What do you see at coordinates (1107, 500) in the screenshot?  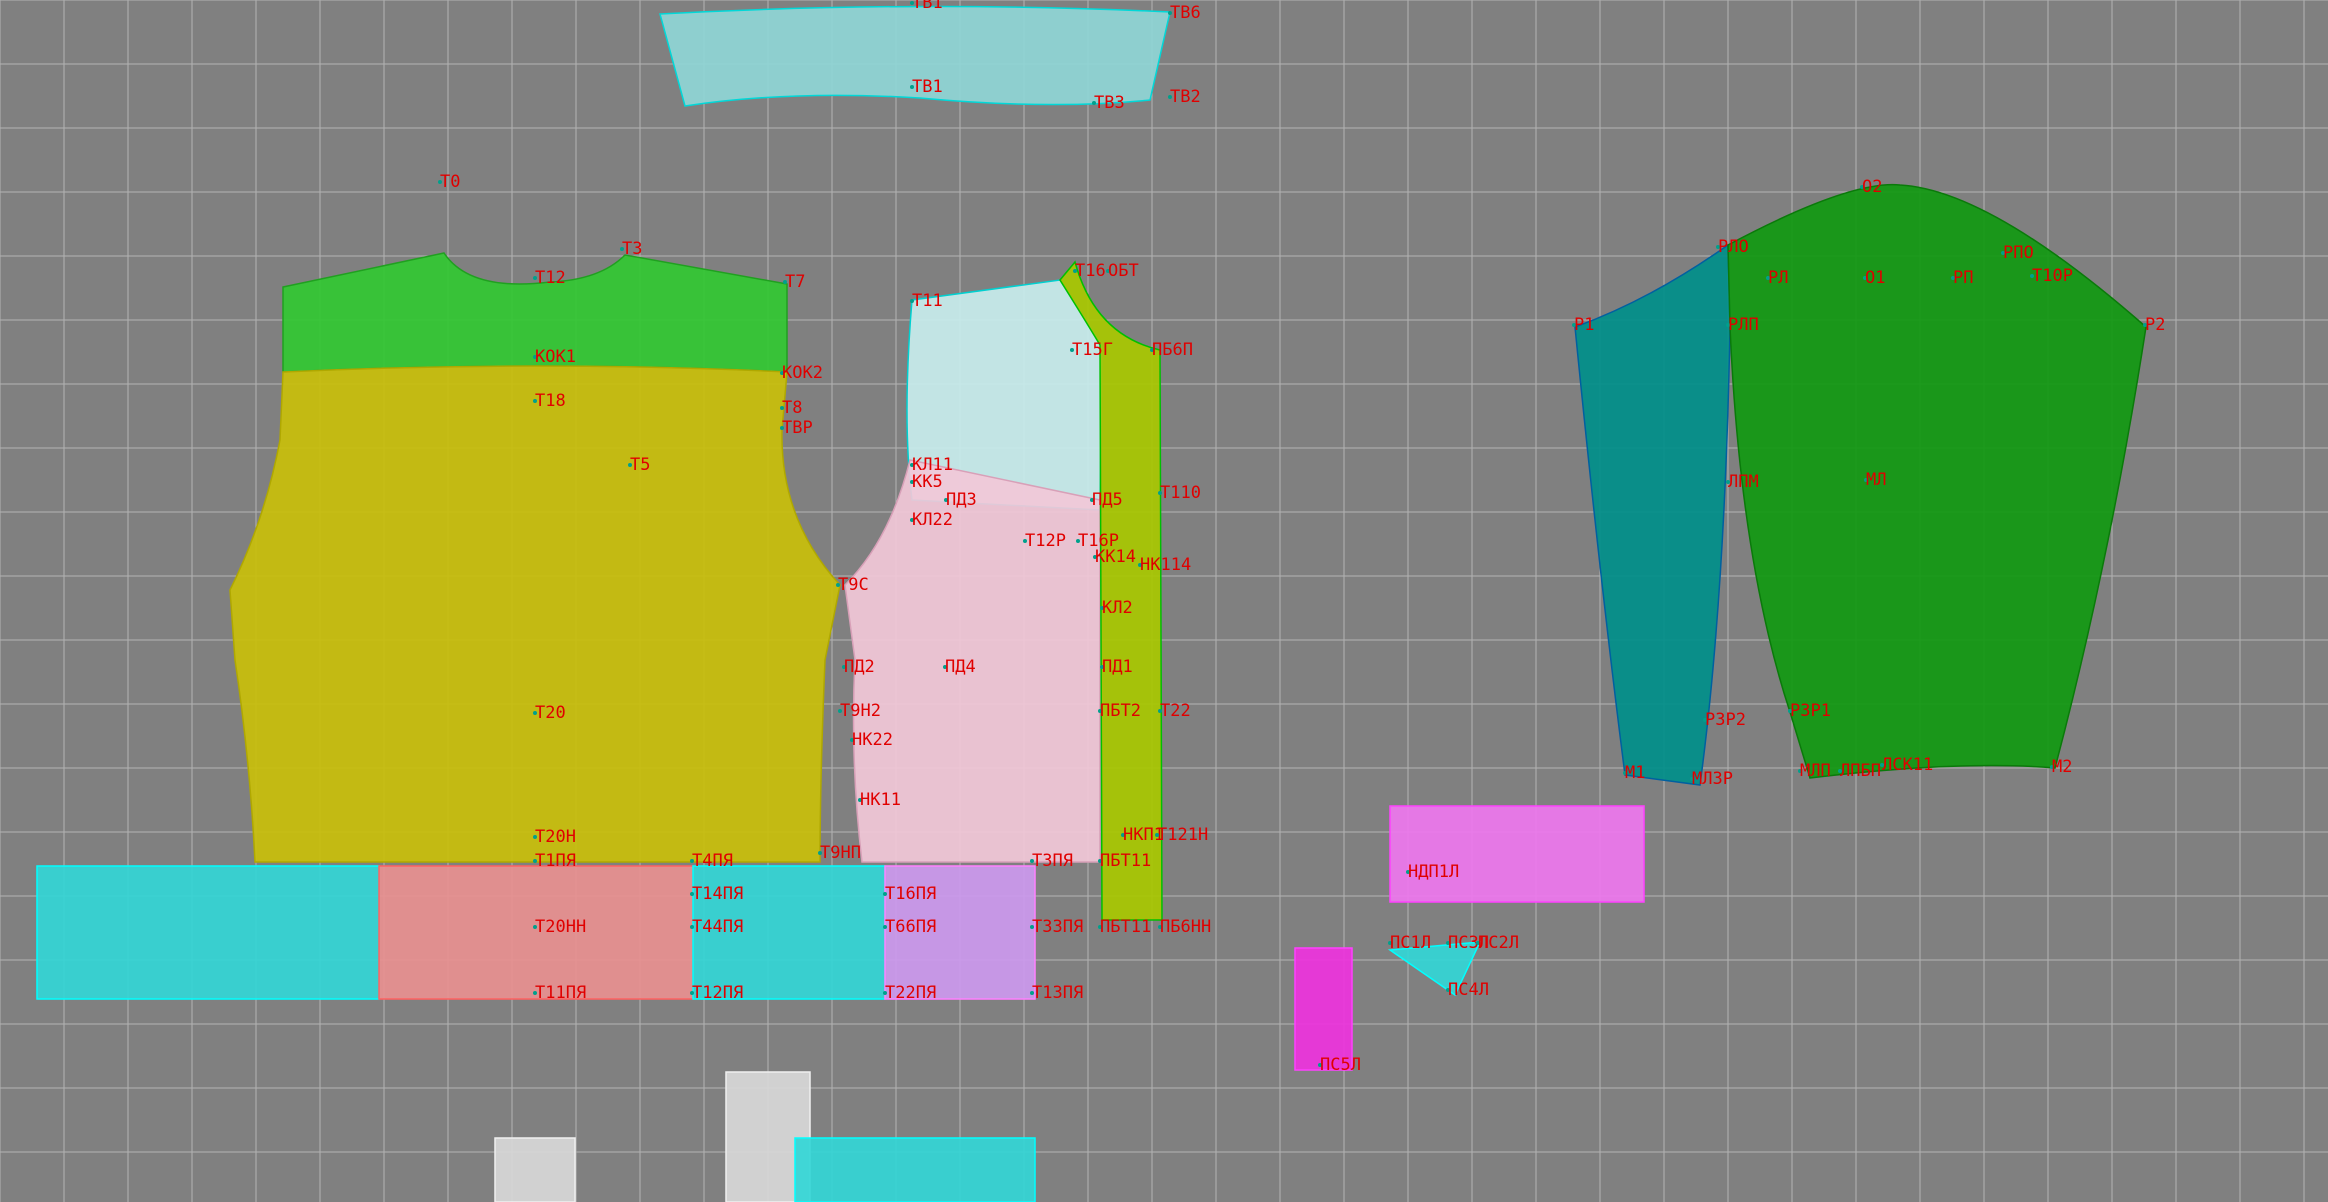 I see `point-label-front: ПД5` at bounding box center [1107, 500].